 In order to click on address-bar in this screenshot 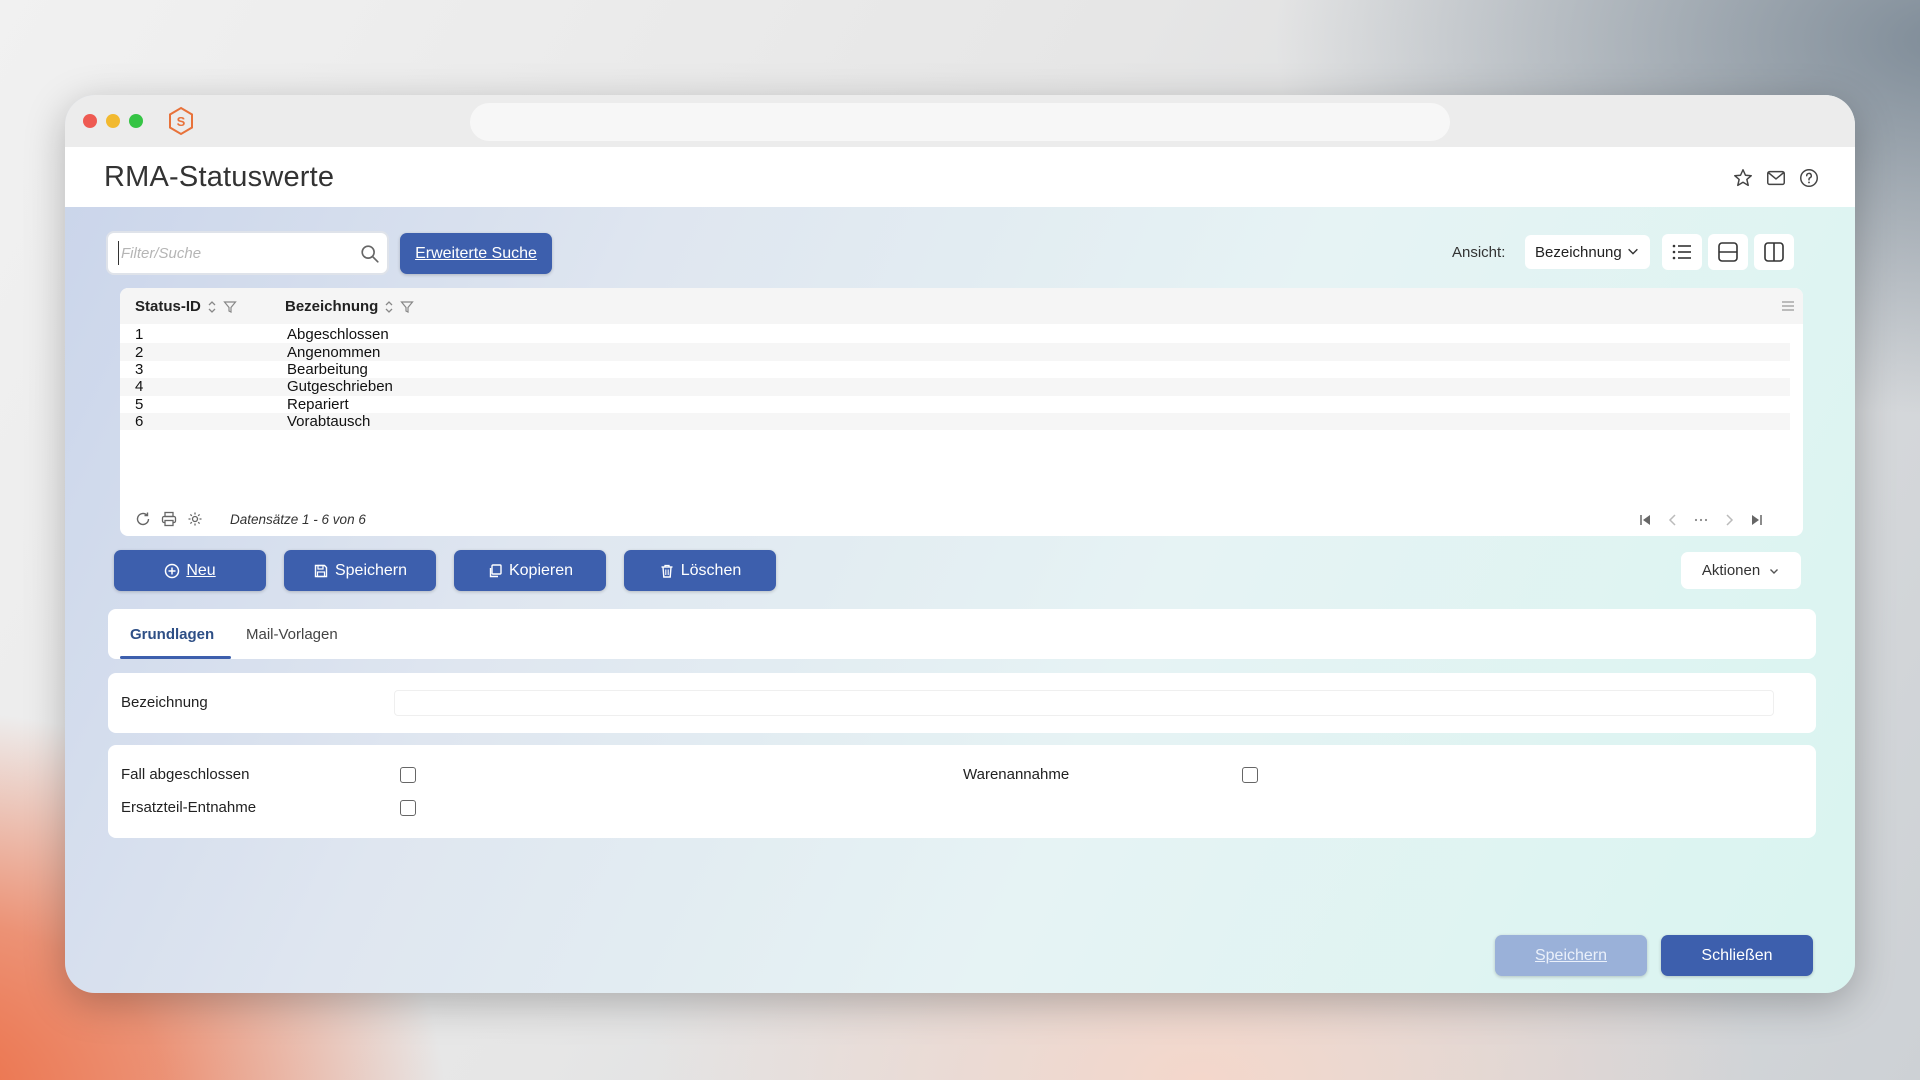, I will do `click(960, 122)`.